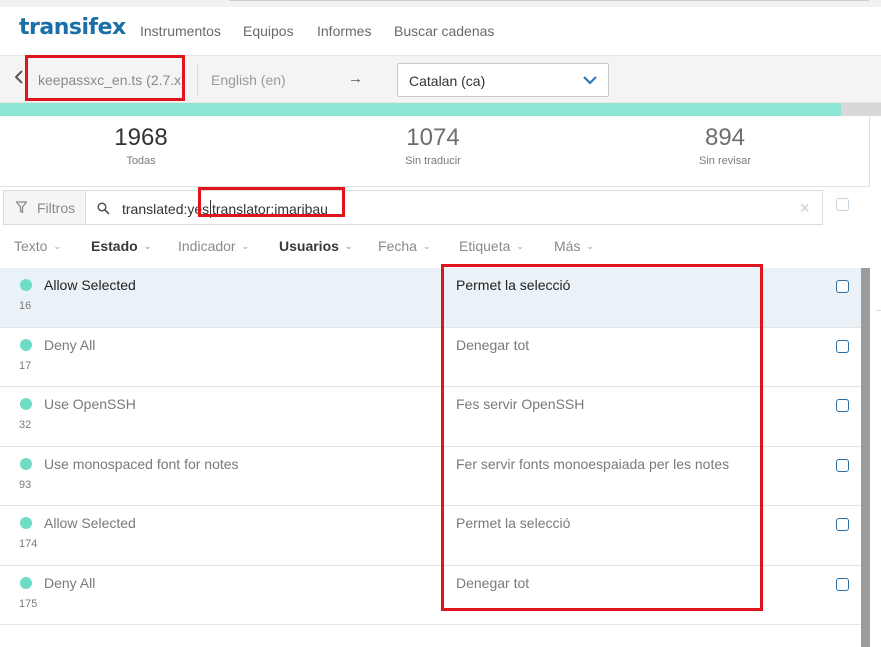 The width and height of the screenshot is (881, 647). What do you see at coordinates (103, 208) in the screenshot?
I see `search-icon` at bounding box center [103, 208].